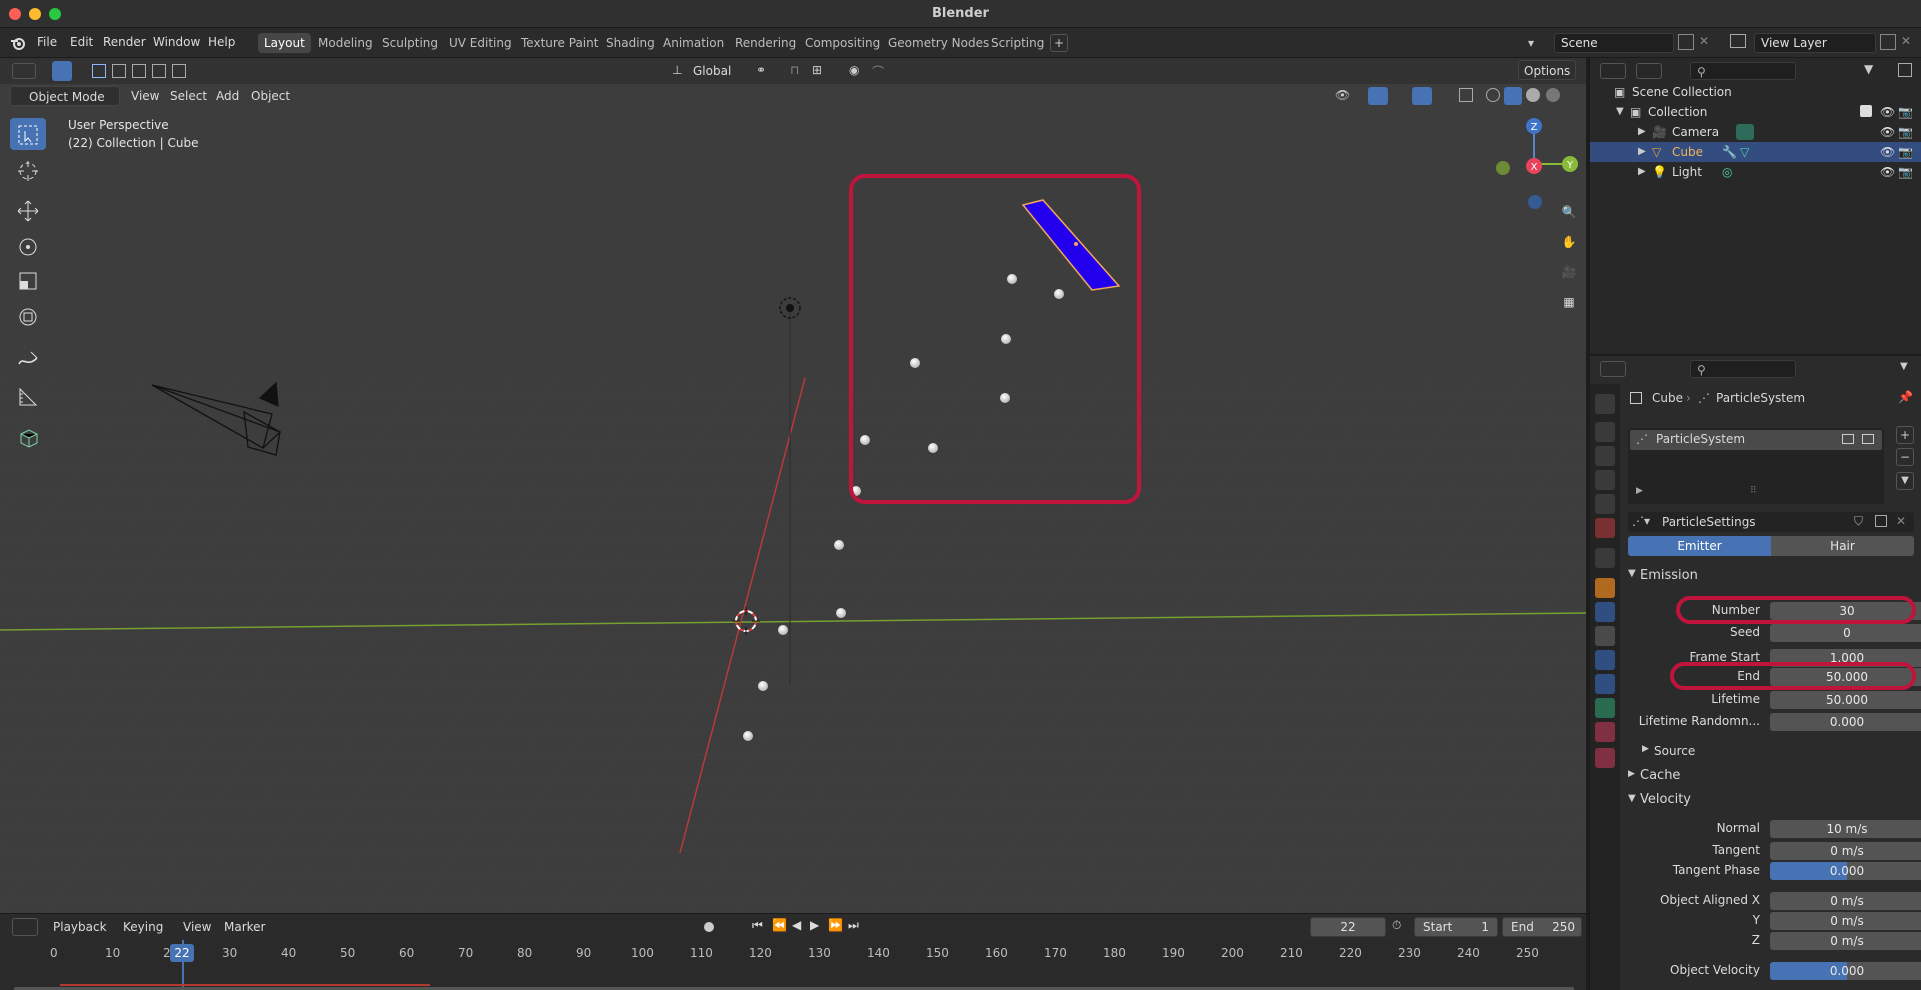 This screenshot has width=1921, height=990. I want to click on mesh-data-icon: ▽, so click(1744, 152).